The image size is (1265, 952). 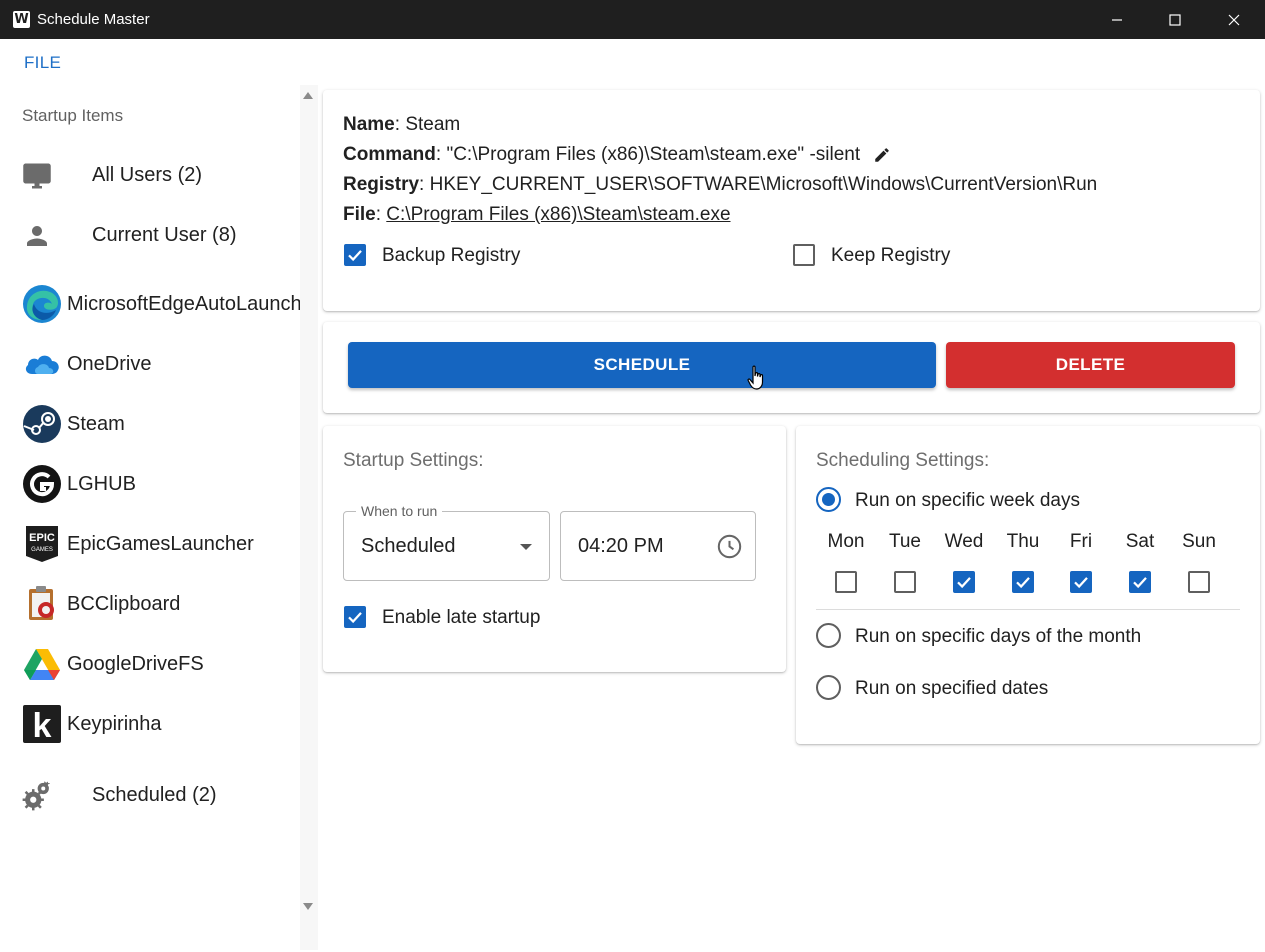 What do you see at coordinates (42, 63) in the screenshot?
I see `file-menu: FILE` at bounding box center [42, 63].